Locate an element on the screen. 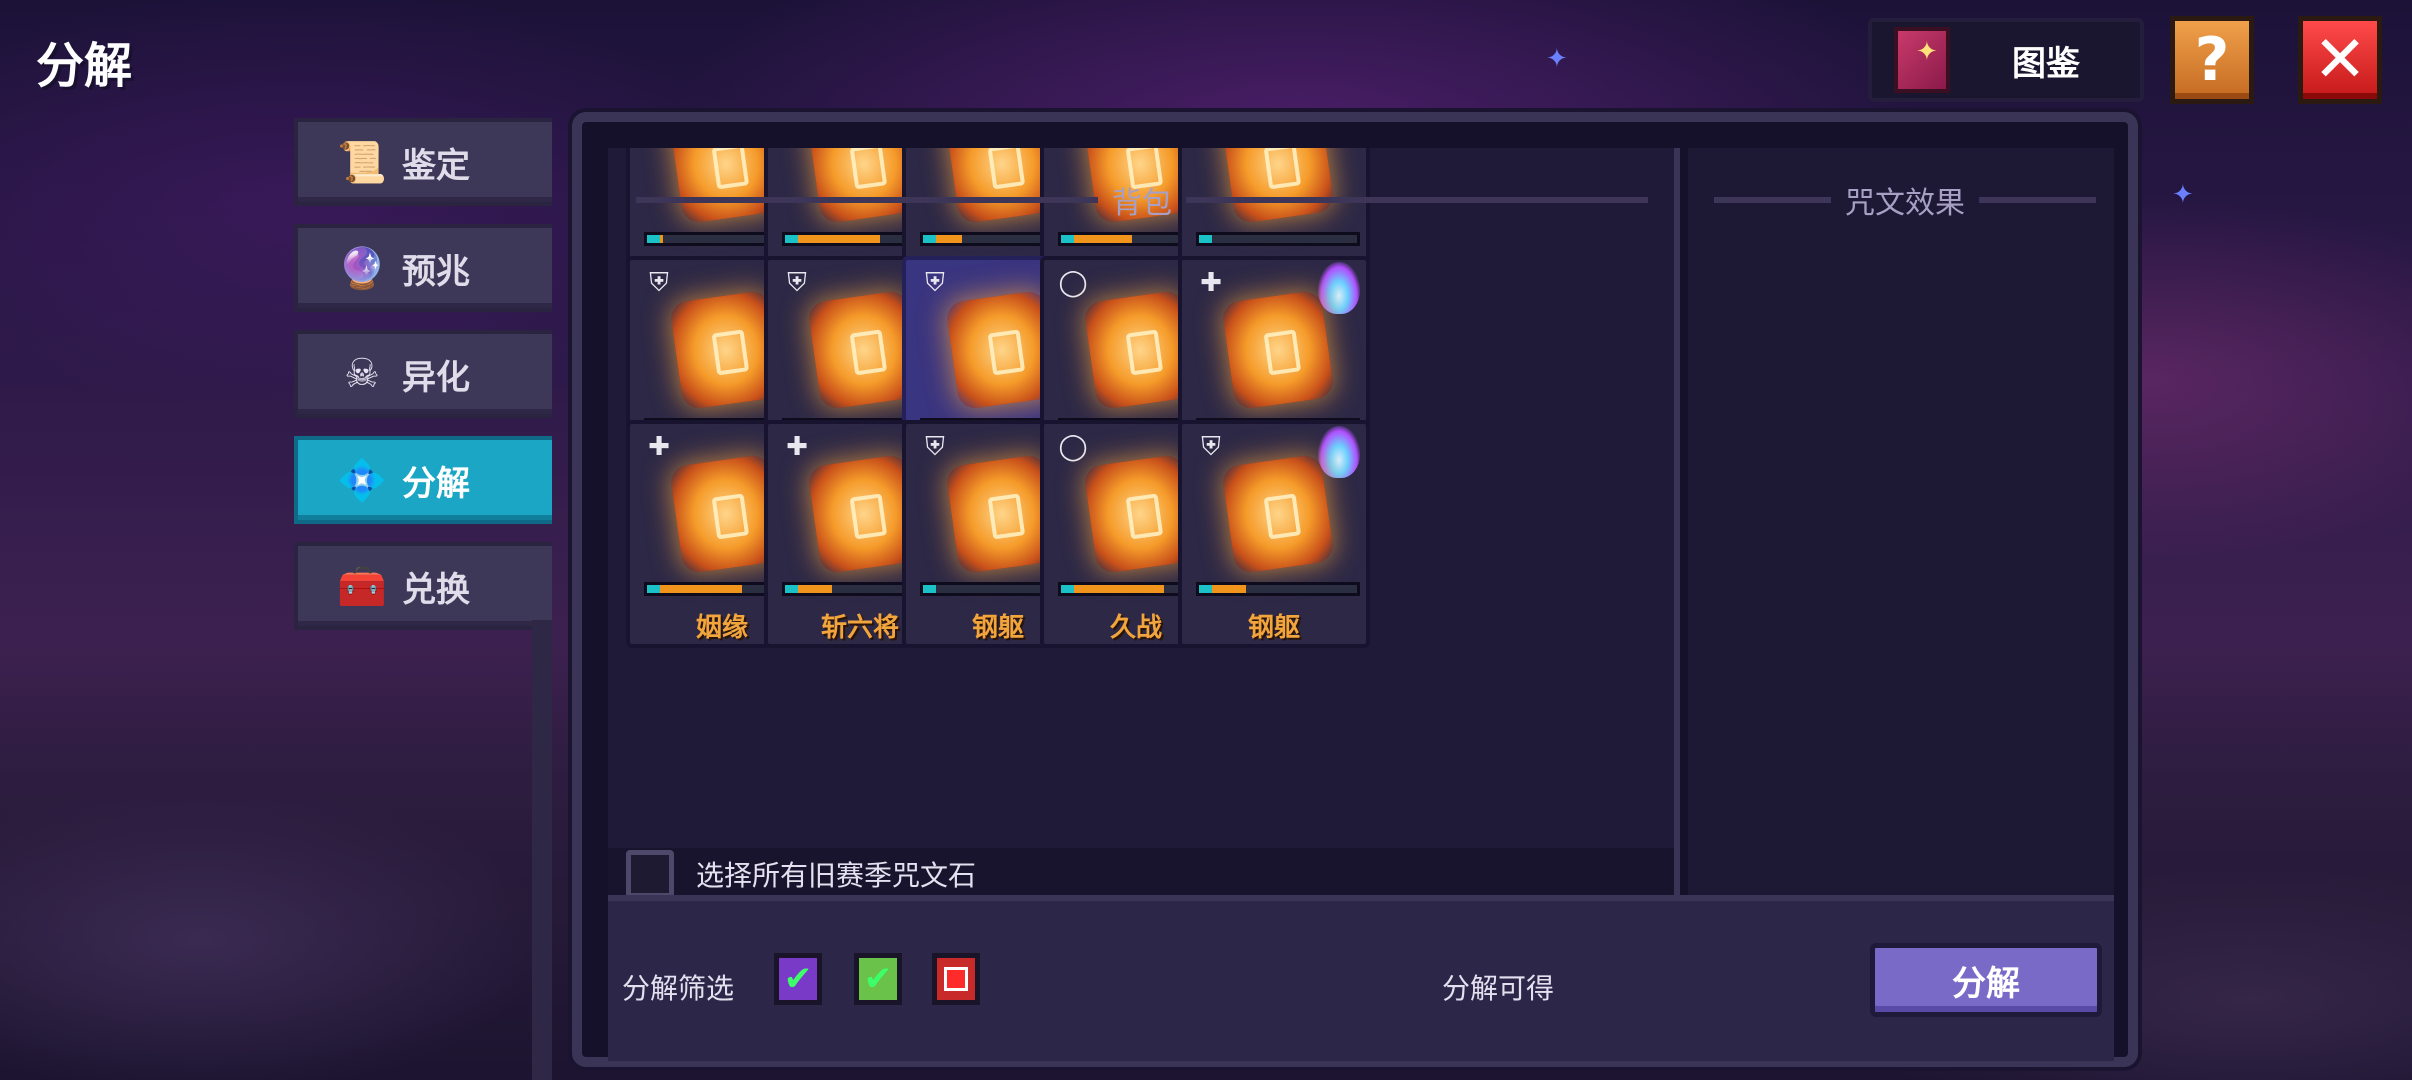 Image resolution: width=2412 pixels, height=1080 pixels. tab-decompose: 💠 分解 is located at coordinates (423, 480).